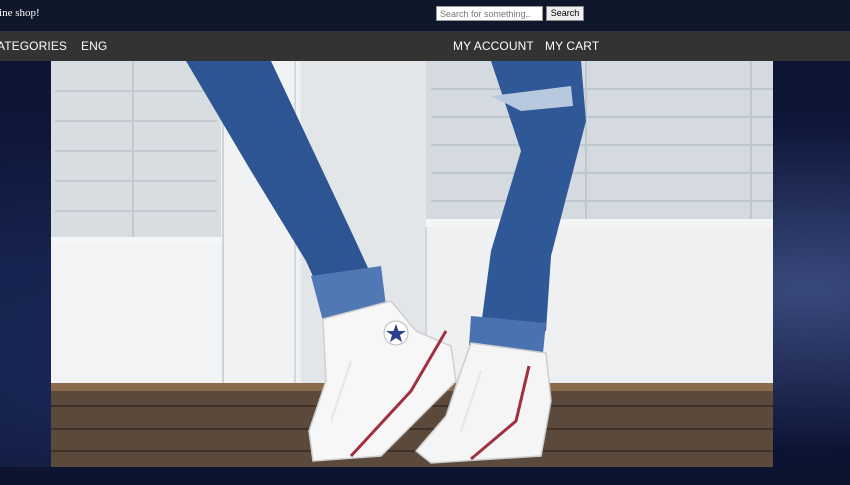 This screenshot has height=485, width=850. What do you see at coordinates (565, 13) in the screenshot?
I see `search-button: Search` at bounding box center [565, 13].